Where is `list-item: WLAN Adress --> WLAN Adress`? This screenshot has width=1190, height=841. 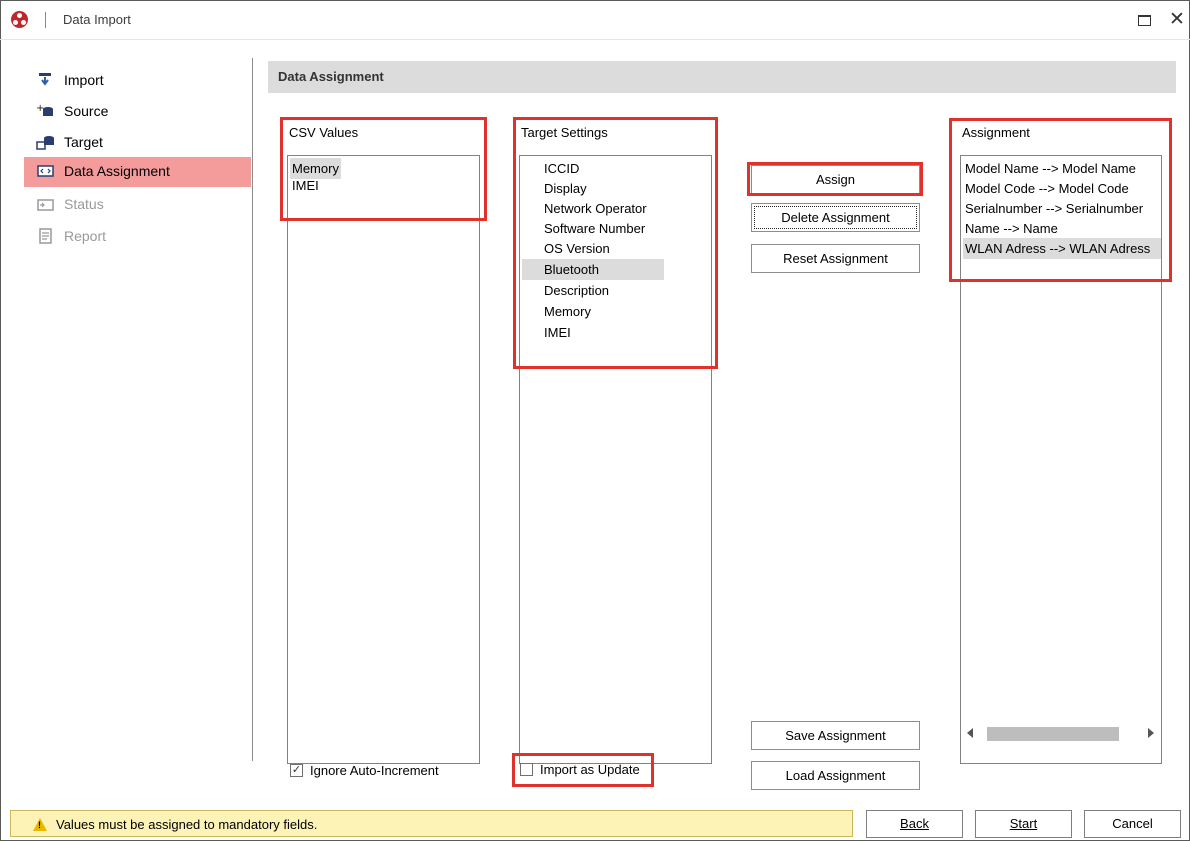
list-item: WLAN Adress --> WLAN Adress is located at coordinates (1062, 248).